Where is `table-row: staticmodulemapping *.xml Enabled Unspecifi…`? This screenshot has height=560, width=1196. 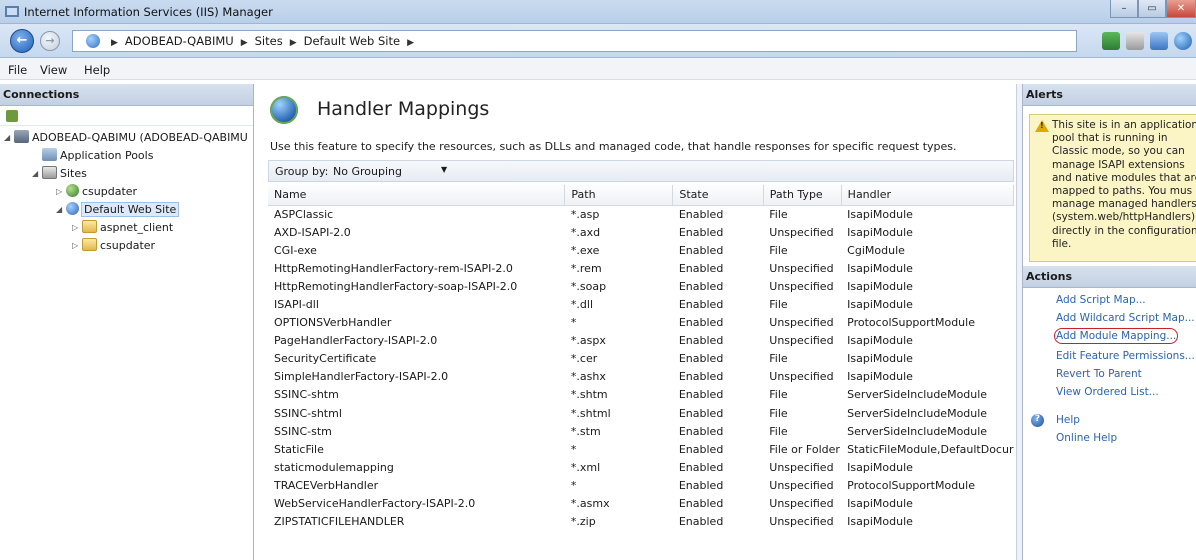 table-row: staticmodulemapping *.xml Enabled Unspecifi… is located at coordinates (641, 467).